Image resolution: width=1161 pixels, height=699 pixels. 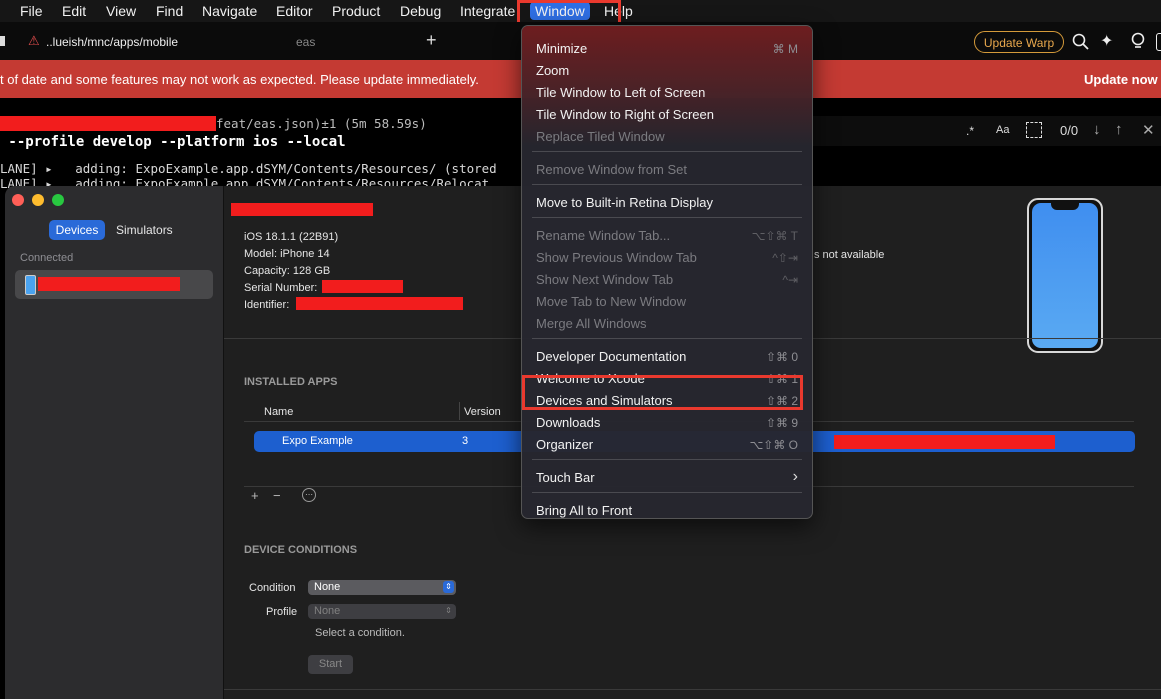 What do you see at coordinates (38, 200) in the screenshot?
I see `minimize-window-button` at bounding box center [38, 200].